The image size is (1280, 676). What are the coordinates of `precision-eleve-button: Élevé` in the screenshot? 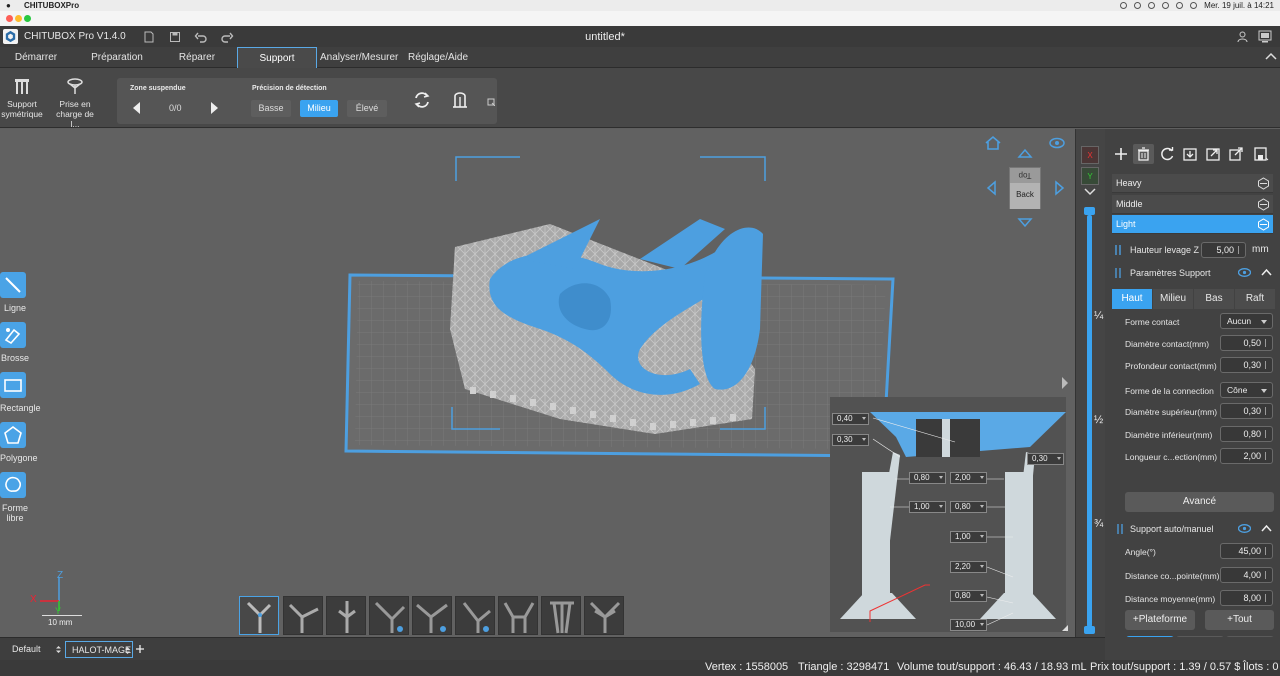 It's located at (367, 108).